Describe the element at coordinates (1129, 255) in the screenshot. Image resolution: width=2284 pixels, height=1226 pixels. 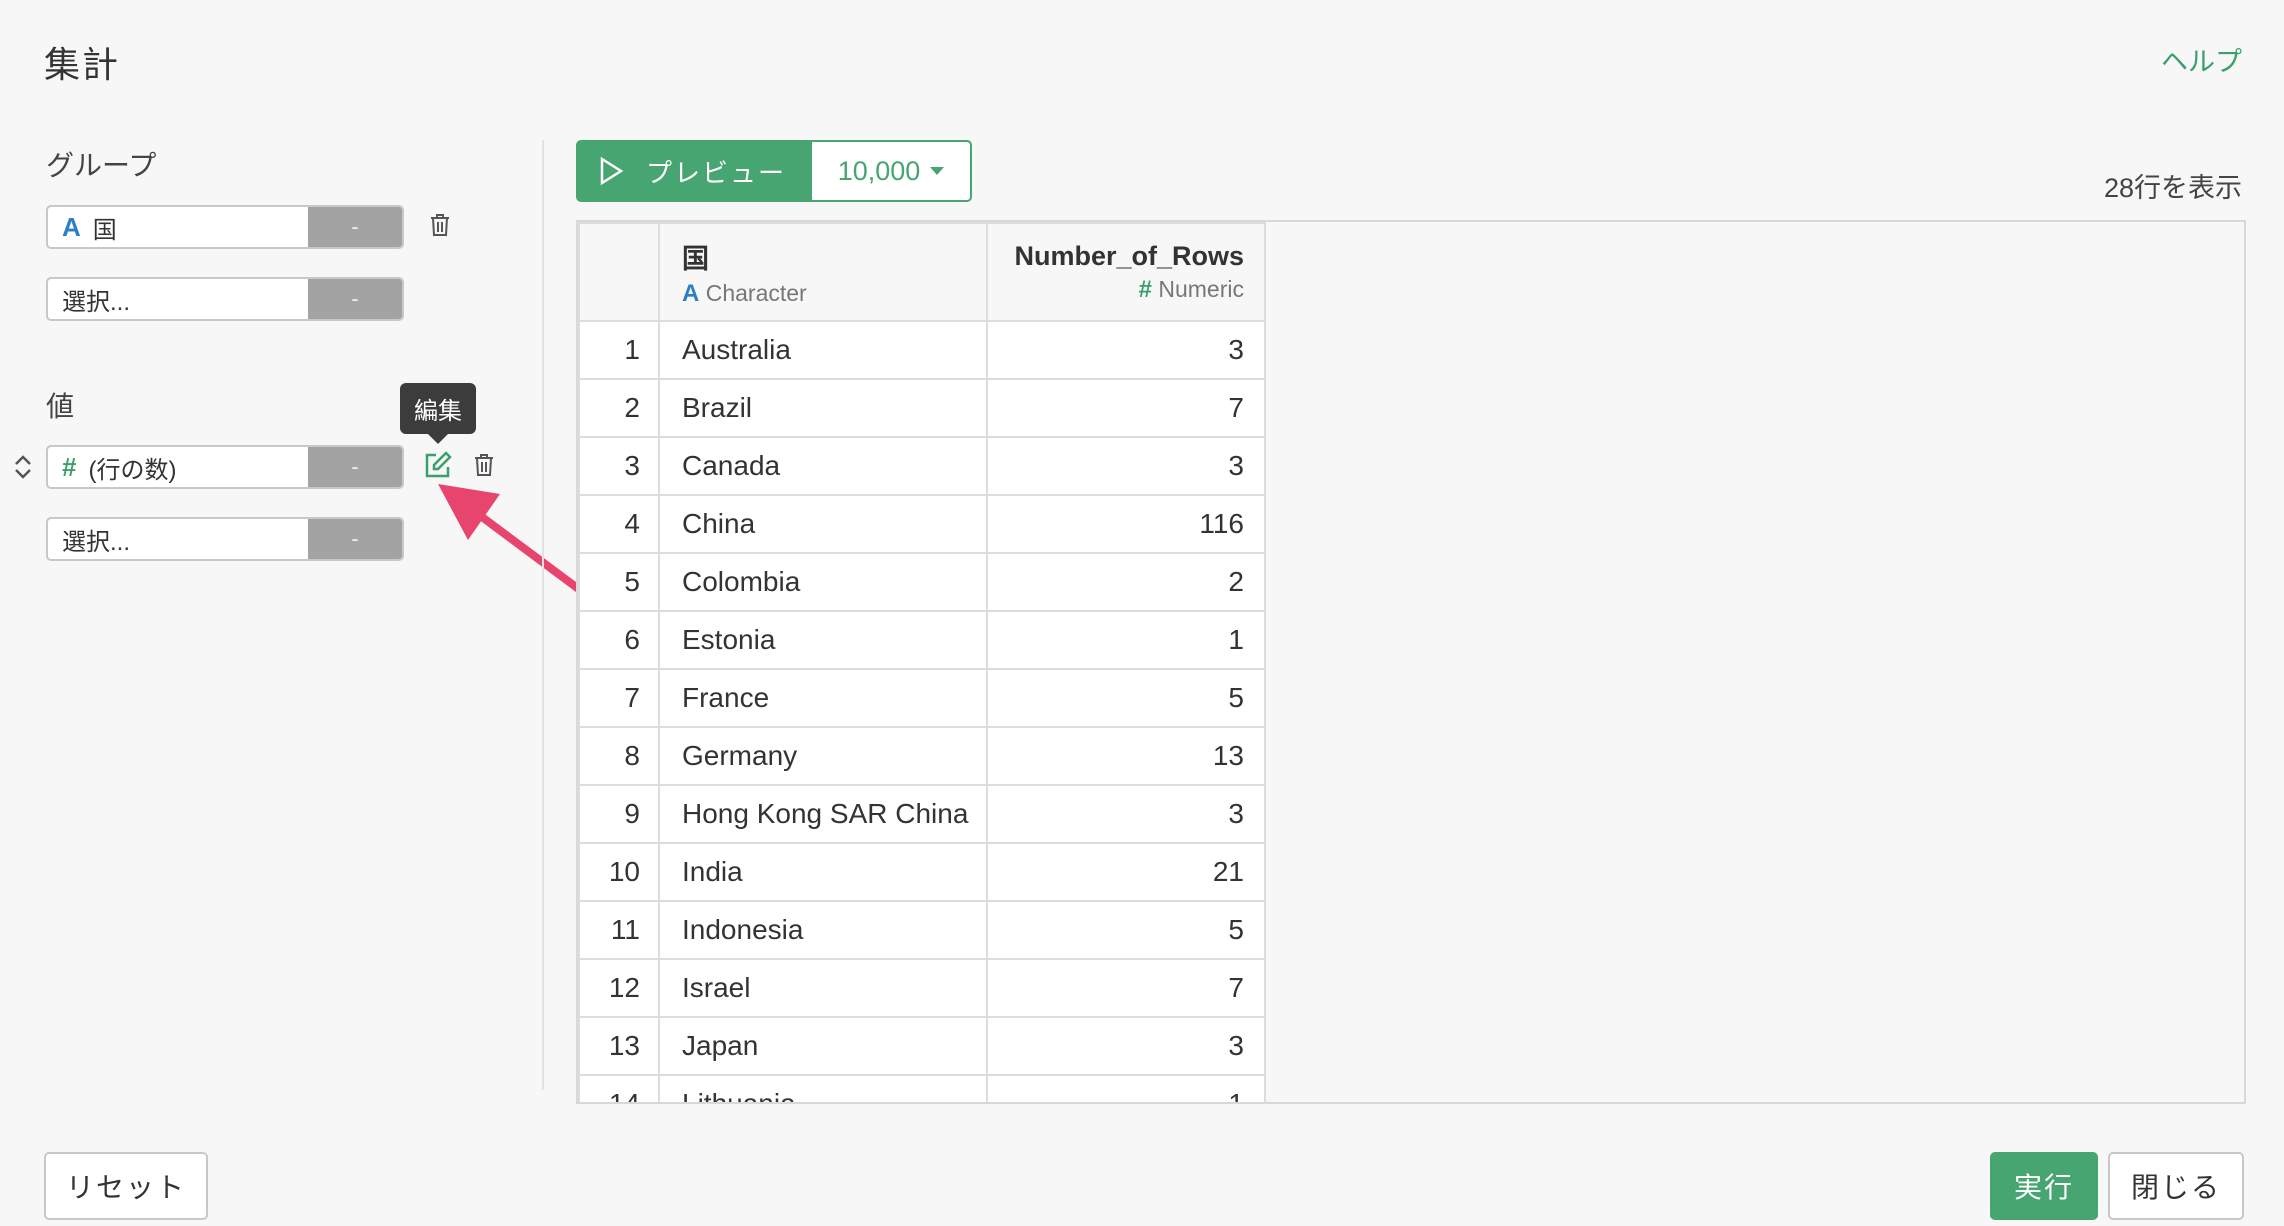
I see `column-name: Number_of_Rows` at that location.